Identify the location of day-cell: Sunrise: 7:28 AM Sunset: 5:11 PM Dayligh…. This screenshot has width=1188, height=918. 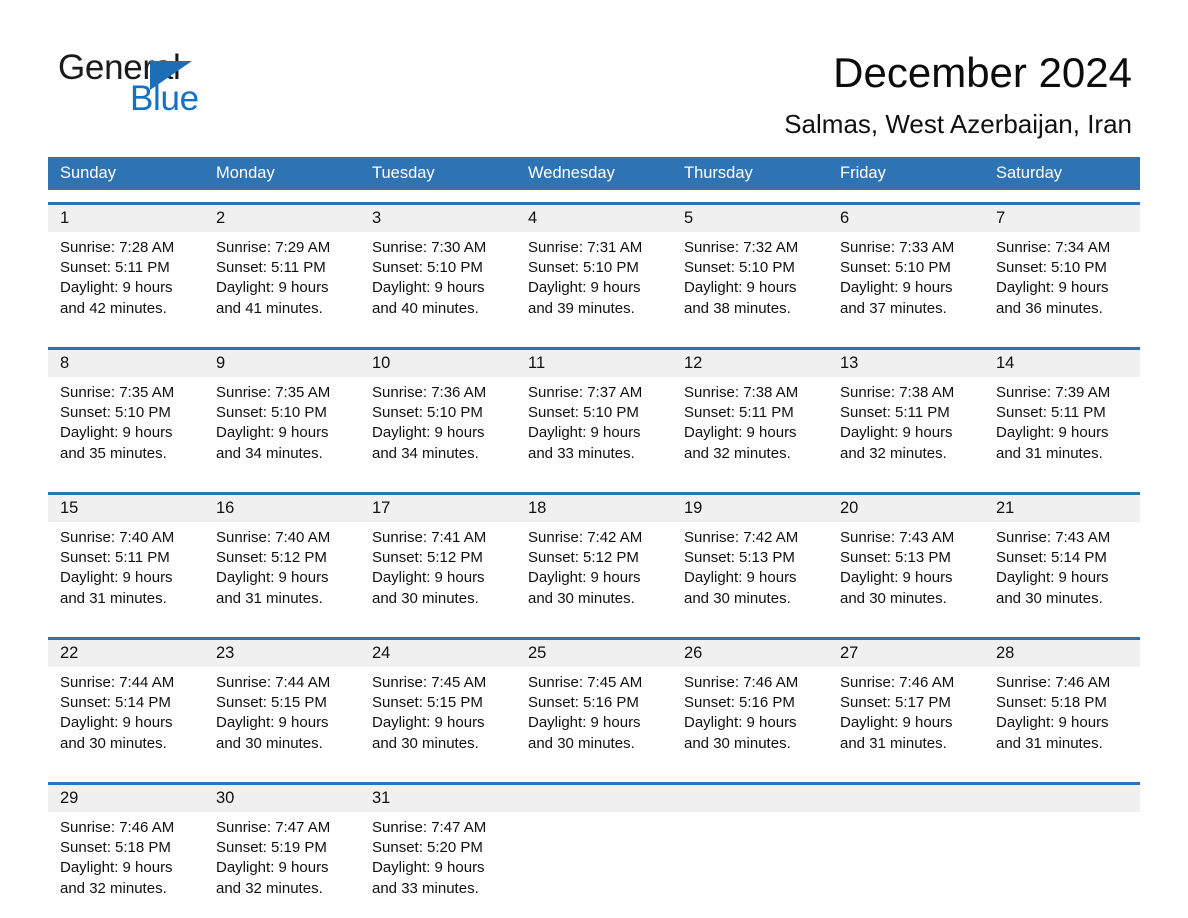
(126, 283).